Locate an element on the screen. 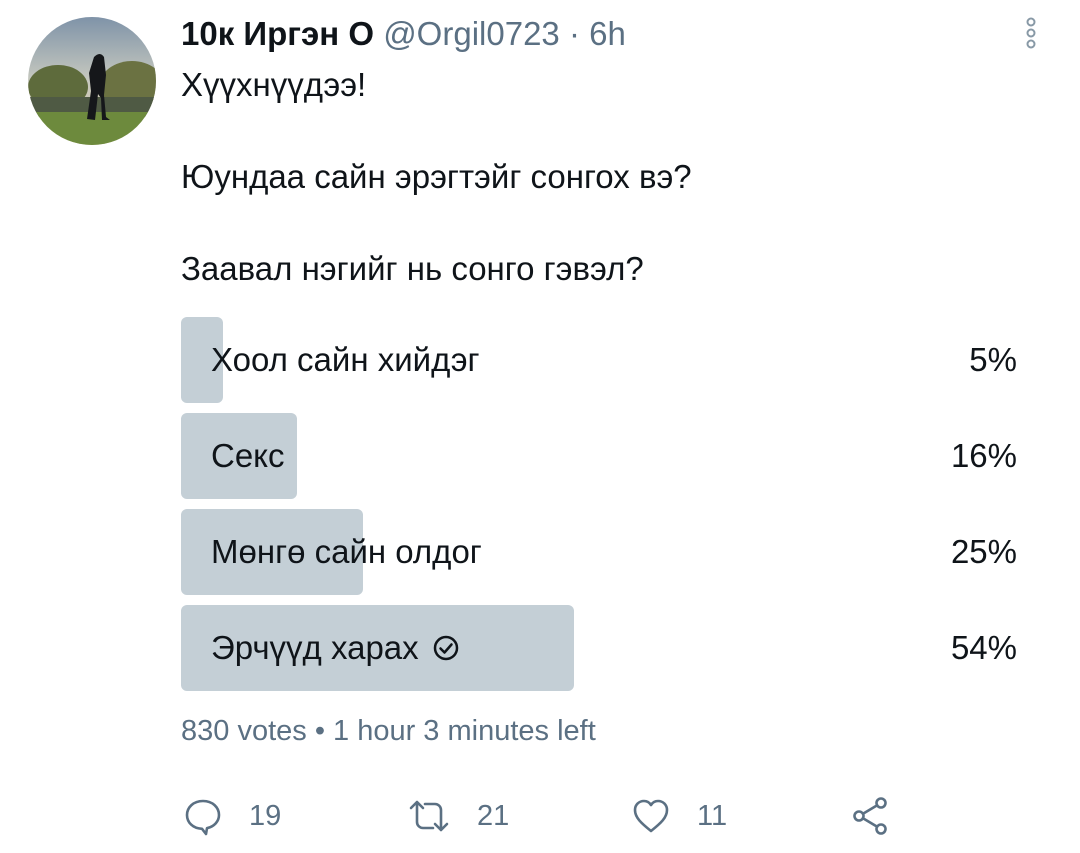 This screenshot has width=1080, height=853. like-button: 11 is located at coordinates (679, 816).